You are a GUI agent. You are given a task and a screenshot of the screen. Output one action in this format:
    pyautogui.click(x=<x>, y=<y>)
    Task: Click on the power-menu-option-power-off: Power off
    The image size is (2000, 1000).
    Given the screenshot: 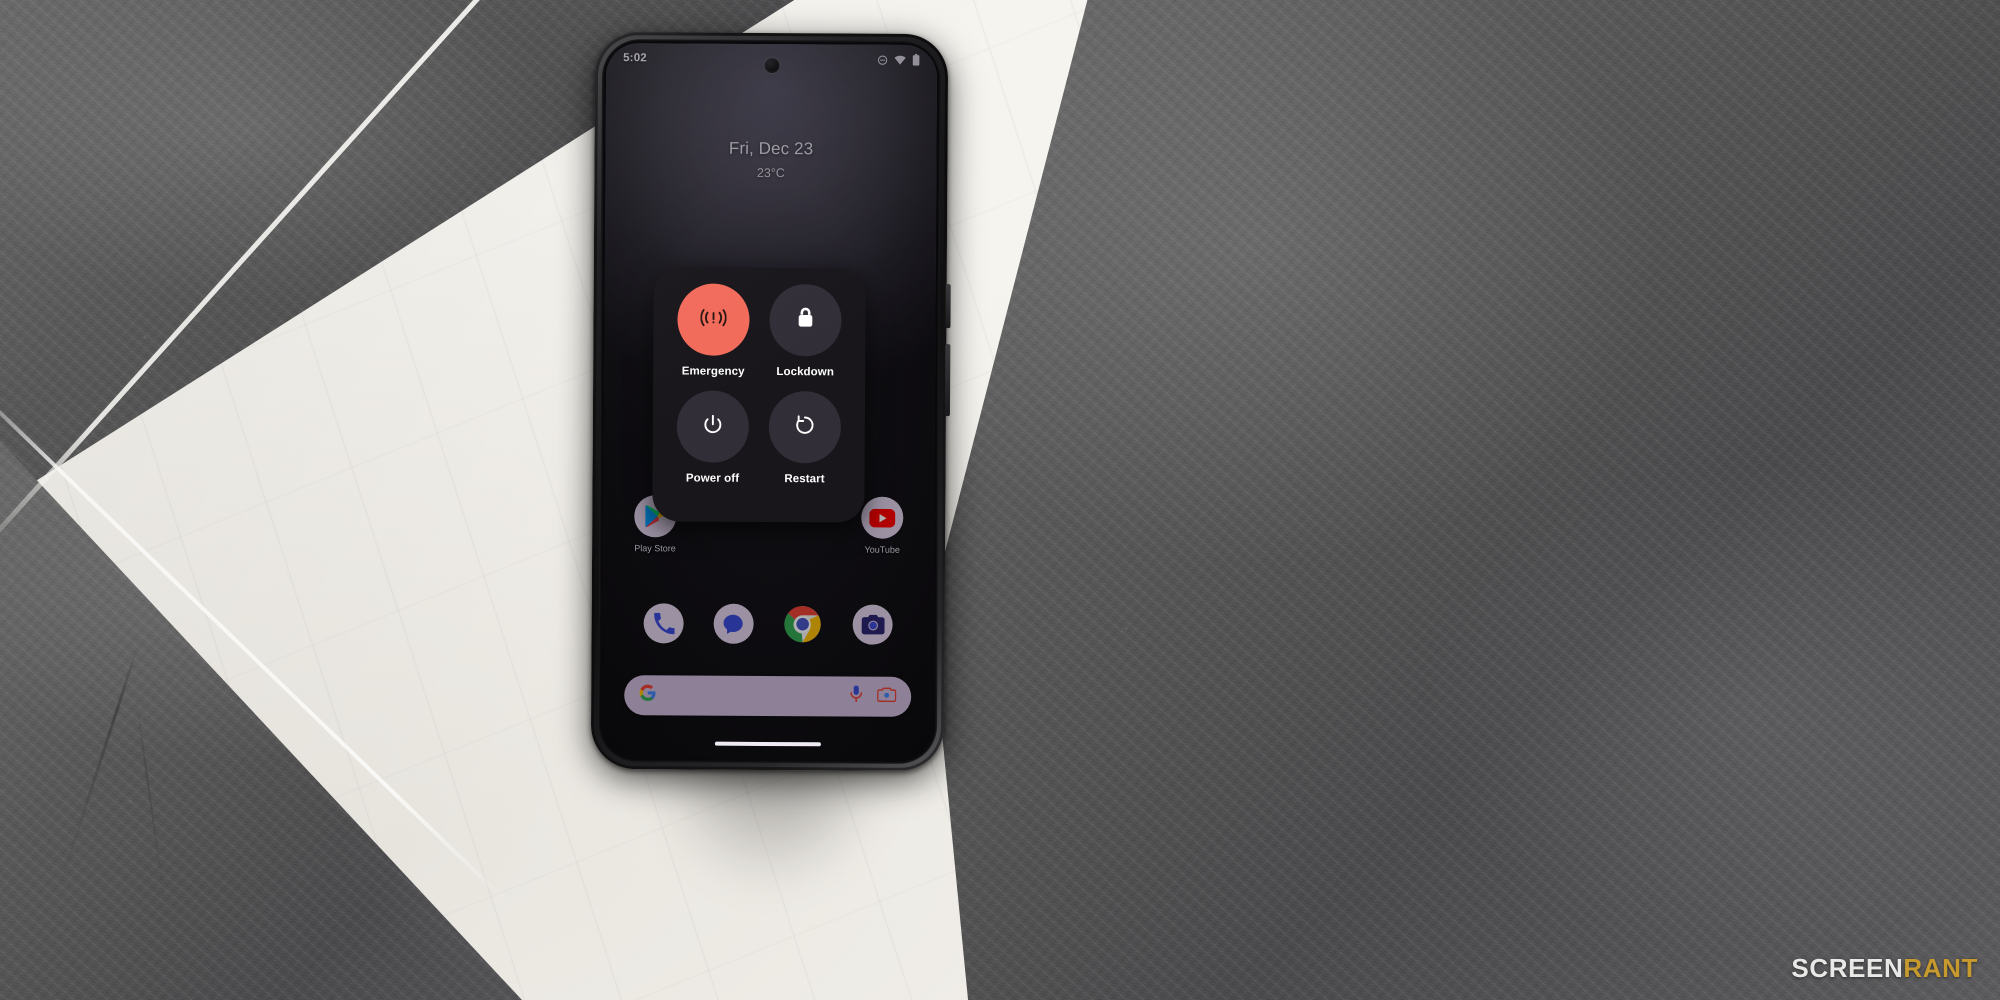 What is the action you would take?
    pyautogui.click(x=712, y=437)
    